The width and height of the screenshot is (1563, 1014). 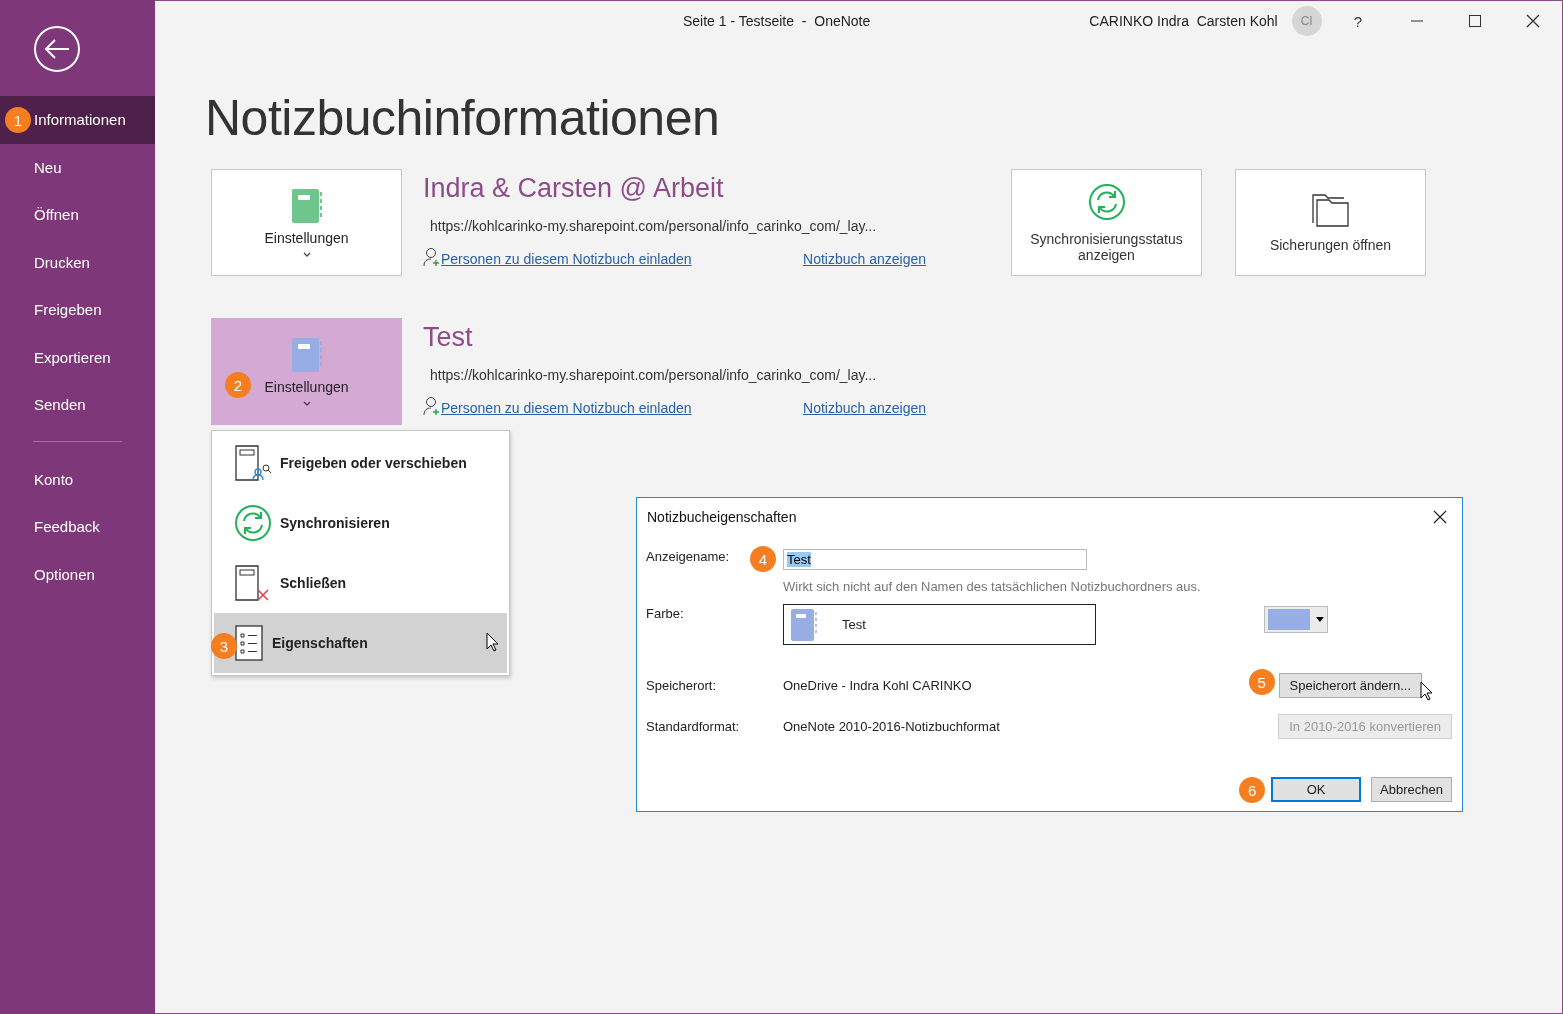 What do you see at coordinates (681, 685) in the screenshot?
I see `field-label: Speicherort:` at bounding box center [681, 685].